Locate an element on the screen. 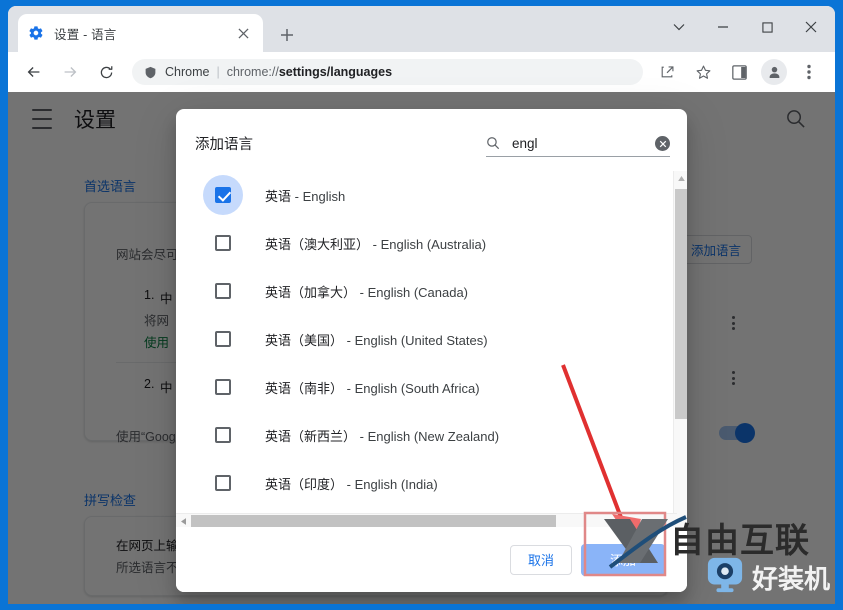  language-label: 英语（美国） - English (United States) is located at coordinates (376, 339).